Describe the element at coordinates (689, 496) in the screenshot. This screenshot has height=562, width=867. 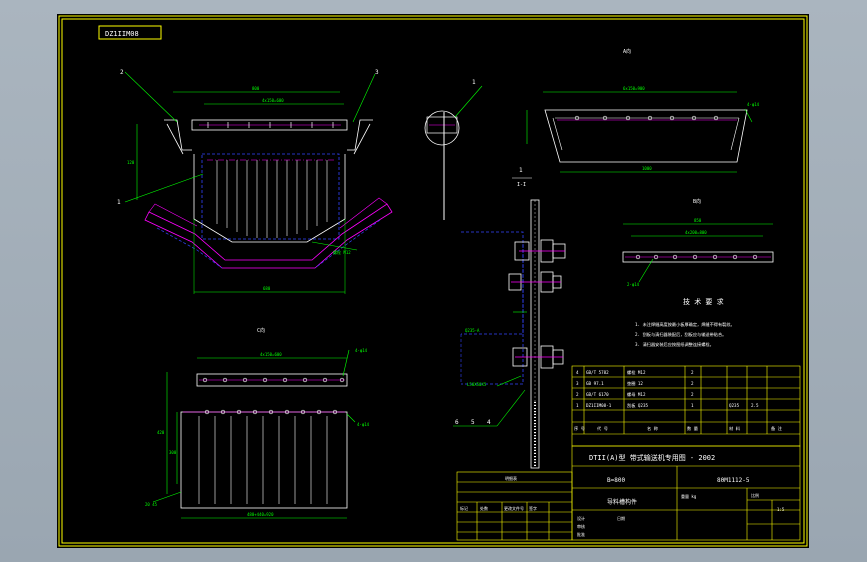
I see `weight-label: 重量 kg` at that location.